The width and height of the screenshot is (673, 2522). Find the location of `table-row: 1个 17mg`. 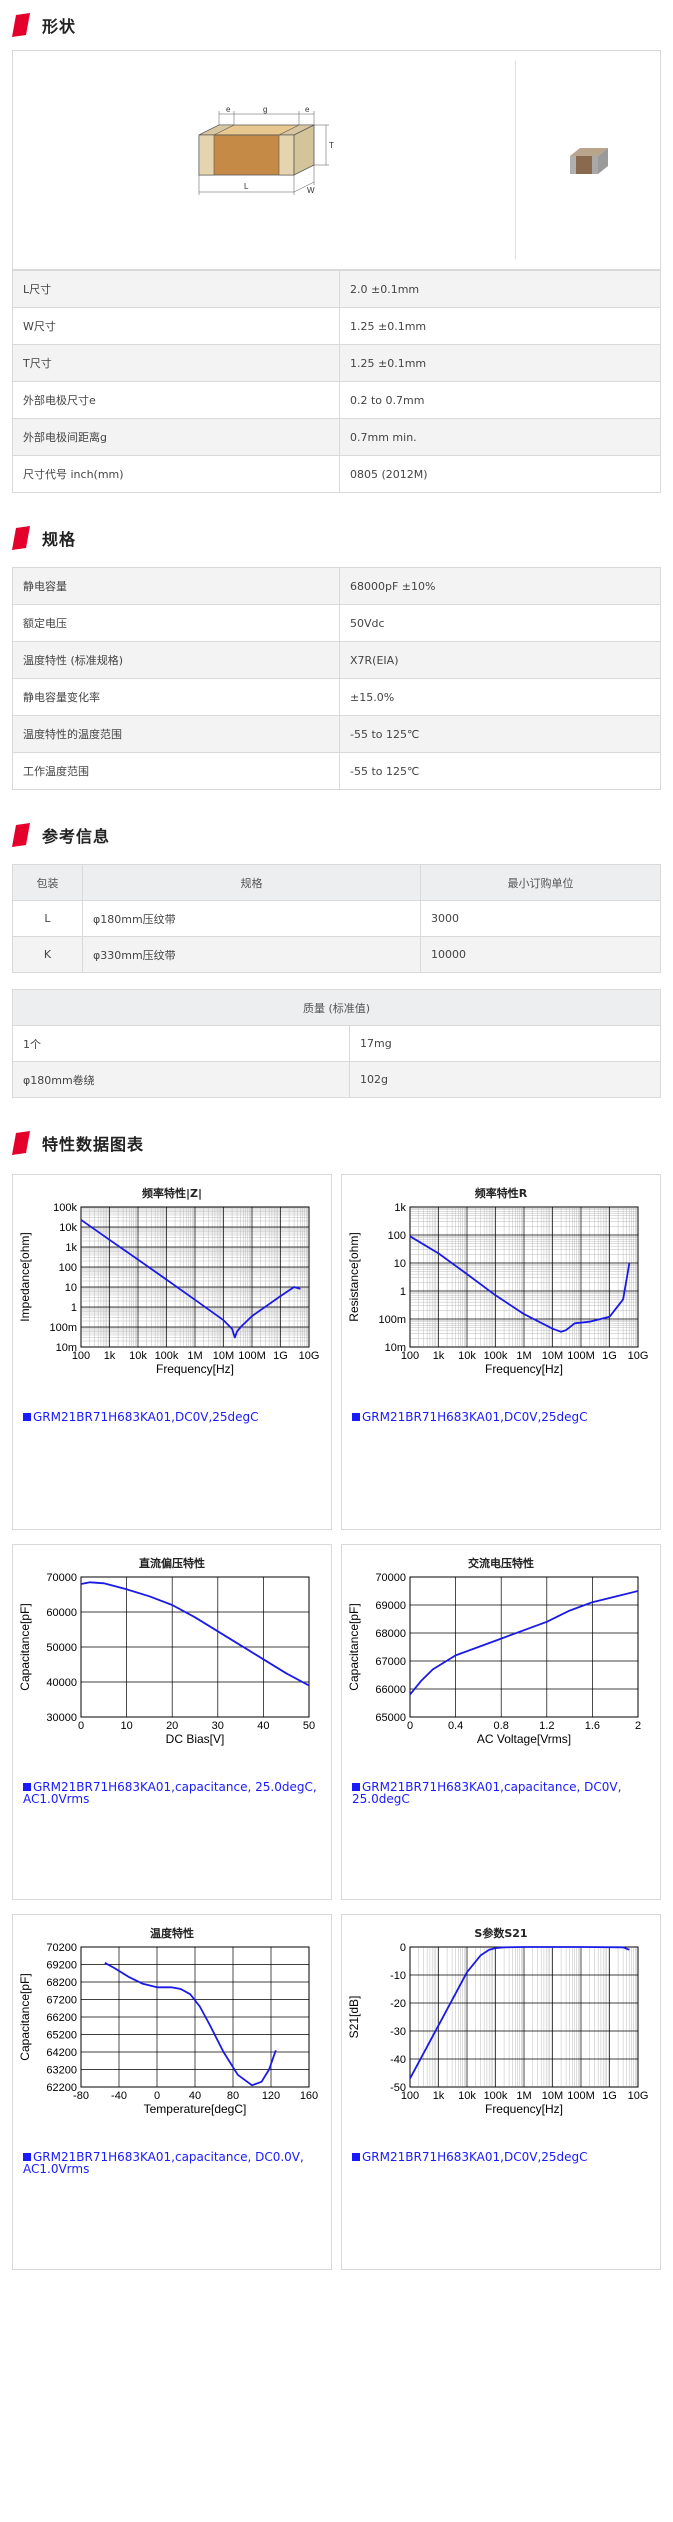

table-row: 1个 17mg is located at coordinates (336, 1043).